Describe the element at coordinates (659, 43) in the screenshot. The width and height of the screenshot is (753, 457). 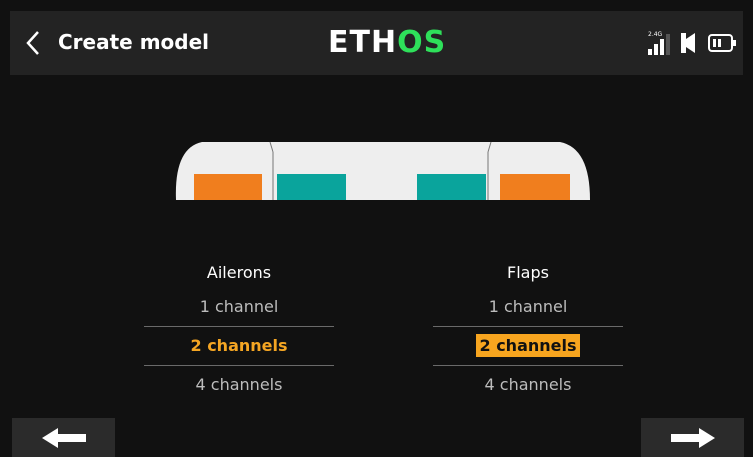
I see `signal-bars-icon: 2.4G` at that location.